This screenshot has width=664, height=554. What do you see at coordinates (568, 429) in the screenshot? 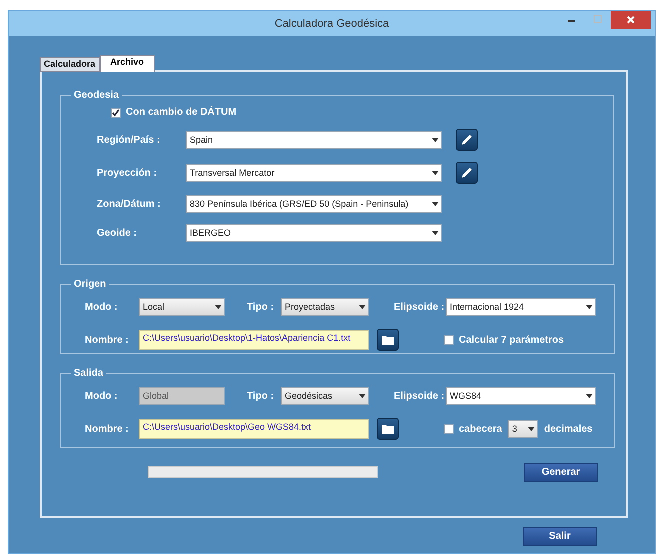
I see `field-label: decimales` at bounding box center [568, 429].